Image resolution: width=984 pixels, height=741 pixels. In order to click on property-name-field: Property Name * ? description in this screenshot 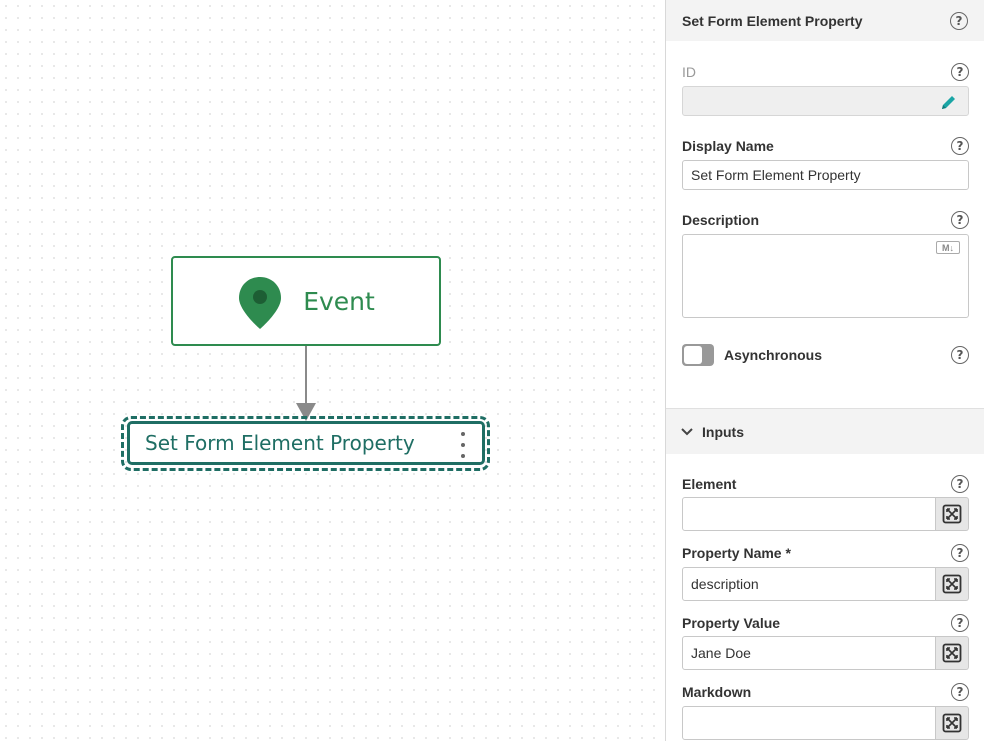, I will do `click(825, 572)`.